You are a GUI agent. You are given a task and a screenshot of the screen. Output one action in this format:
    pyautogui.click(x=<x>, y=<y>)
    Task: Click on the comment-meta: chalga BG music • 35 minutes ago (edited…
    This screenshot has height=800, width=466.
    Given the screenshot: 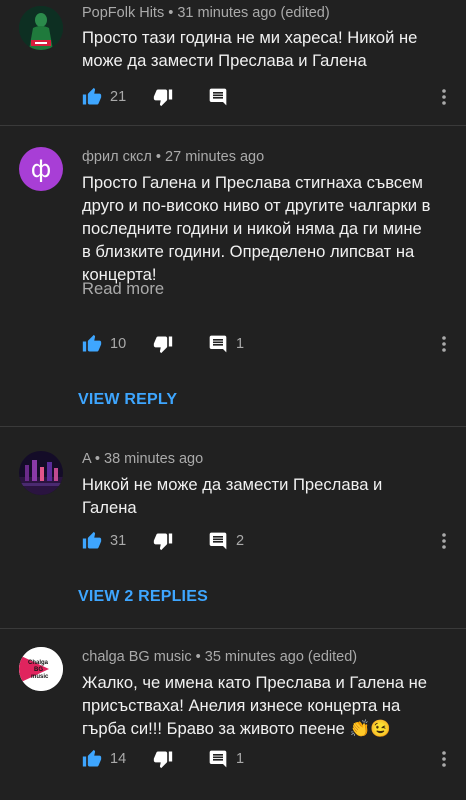 What is the action you would take?
    pyautogui.click(x=219, y=657)
    